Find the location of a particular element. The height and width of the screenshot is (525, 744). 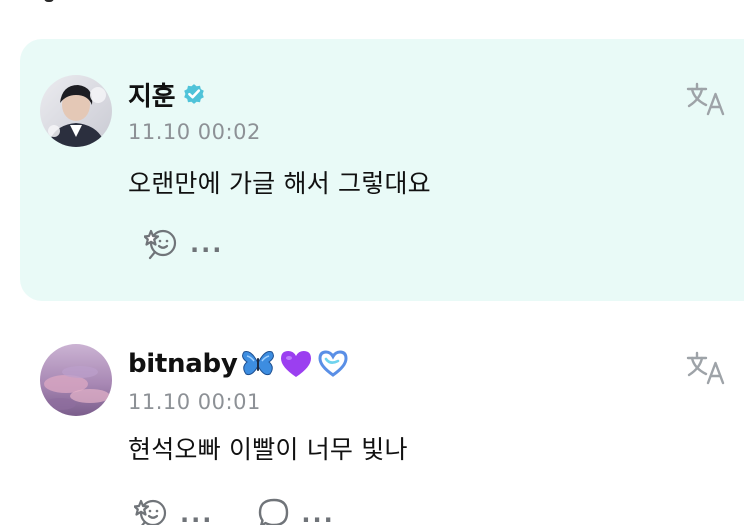

name-row: bitnaby is located at coordinates (238, 364).